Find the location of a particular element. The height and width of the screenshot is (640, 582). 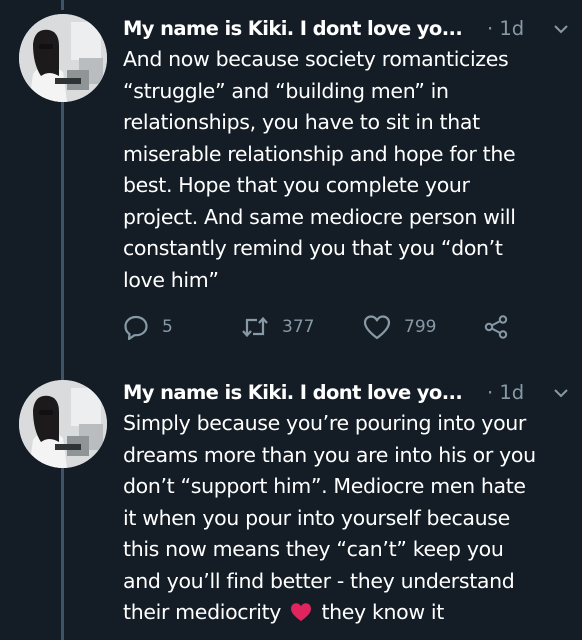

tweet-text-line: love him” is located at coordinates (171, 279).